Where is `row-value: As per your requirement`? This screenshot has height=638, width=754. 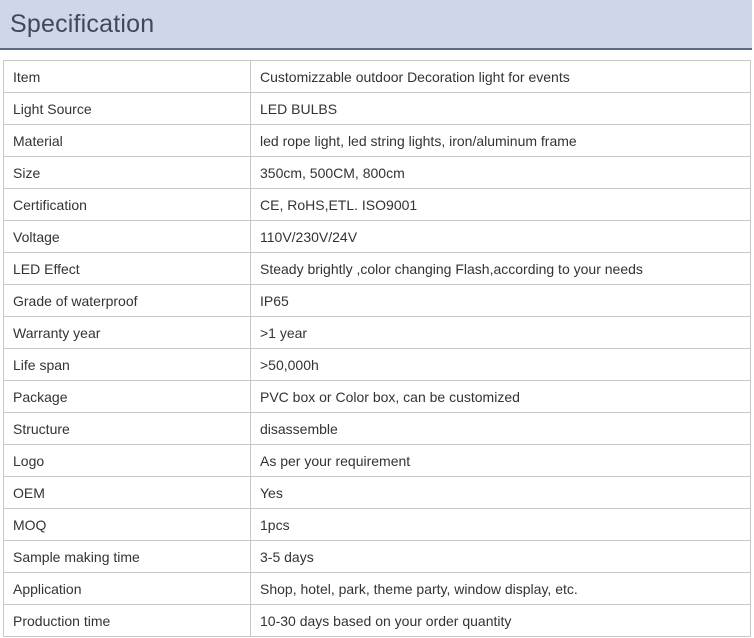 row-value: As per your requirement is located at coordinates (500, 460).